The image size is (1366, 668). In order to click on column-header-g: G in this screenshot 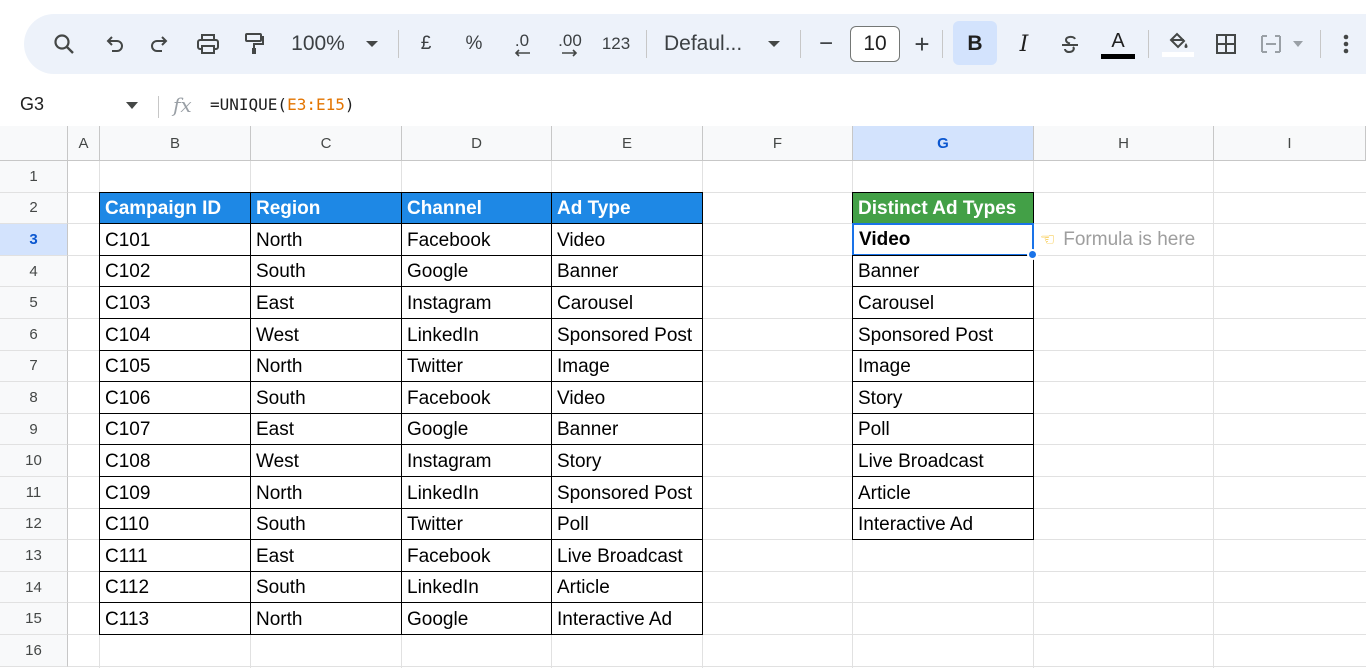, I will do `click(943, 143)`.